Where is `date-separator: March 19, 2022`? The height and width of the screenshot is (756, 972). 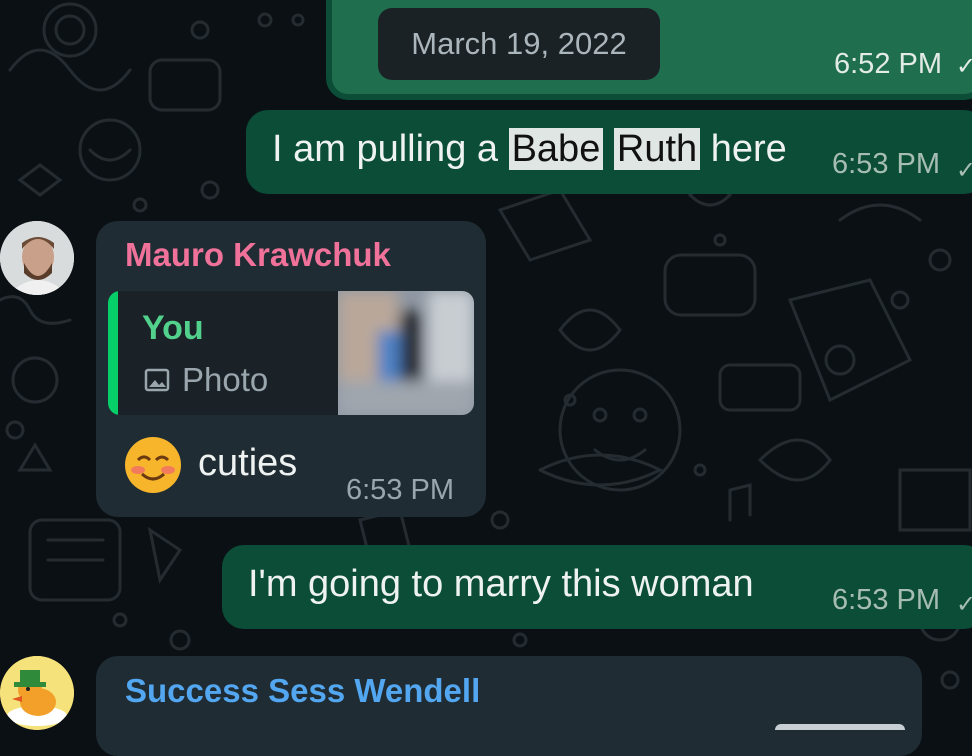 date-separator: March 19, 2022 is located at coordinates (519, 44).